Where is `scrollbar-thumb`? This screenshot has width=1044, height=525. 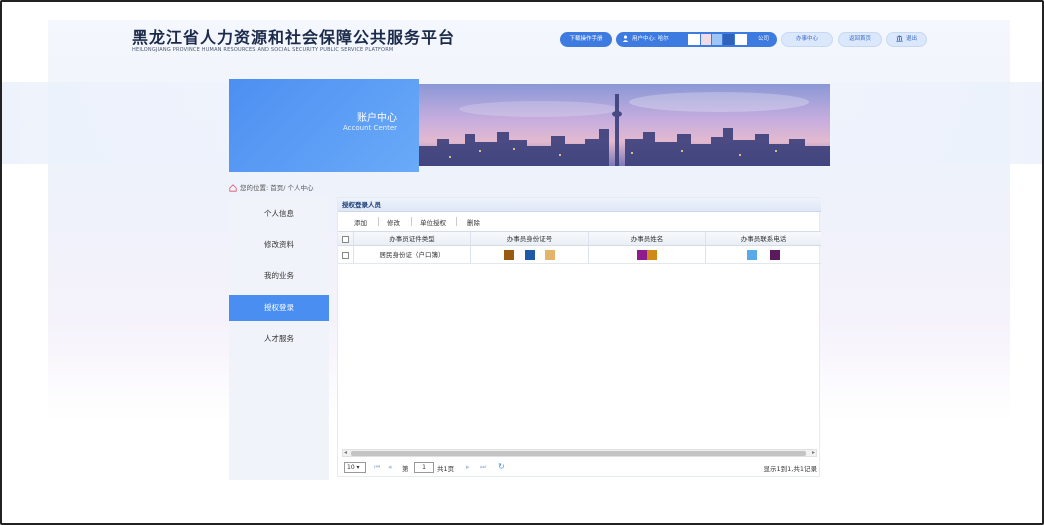
scrollbar-thumb is located at coordinates (578, 453).